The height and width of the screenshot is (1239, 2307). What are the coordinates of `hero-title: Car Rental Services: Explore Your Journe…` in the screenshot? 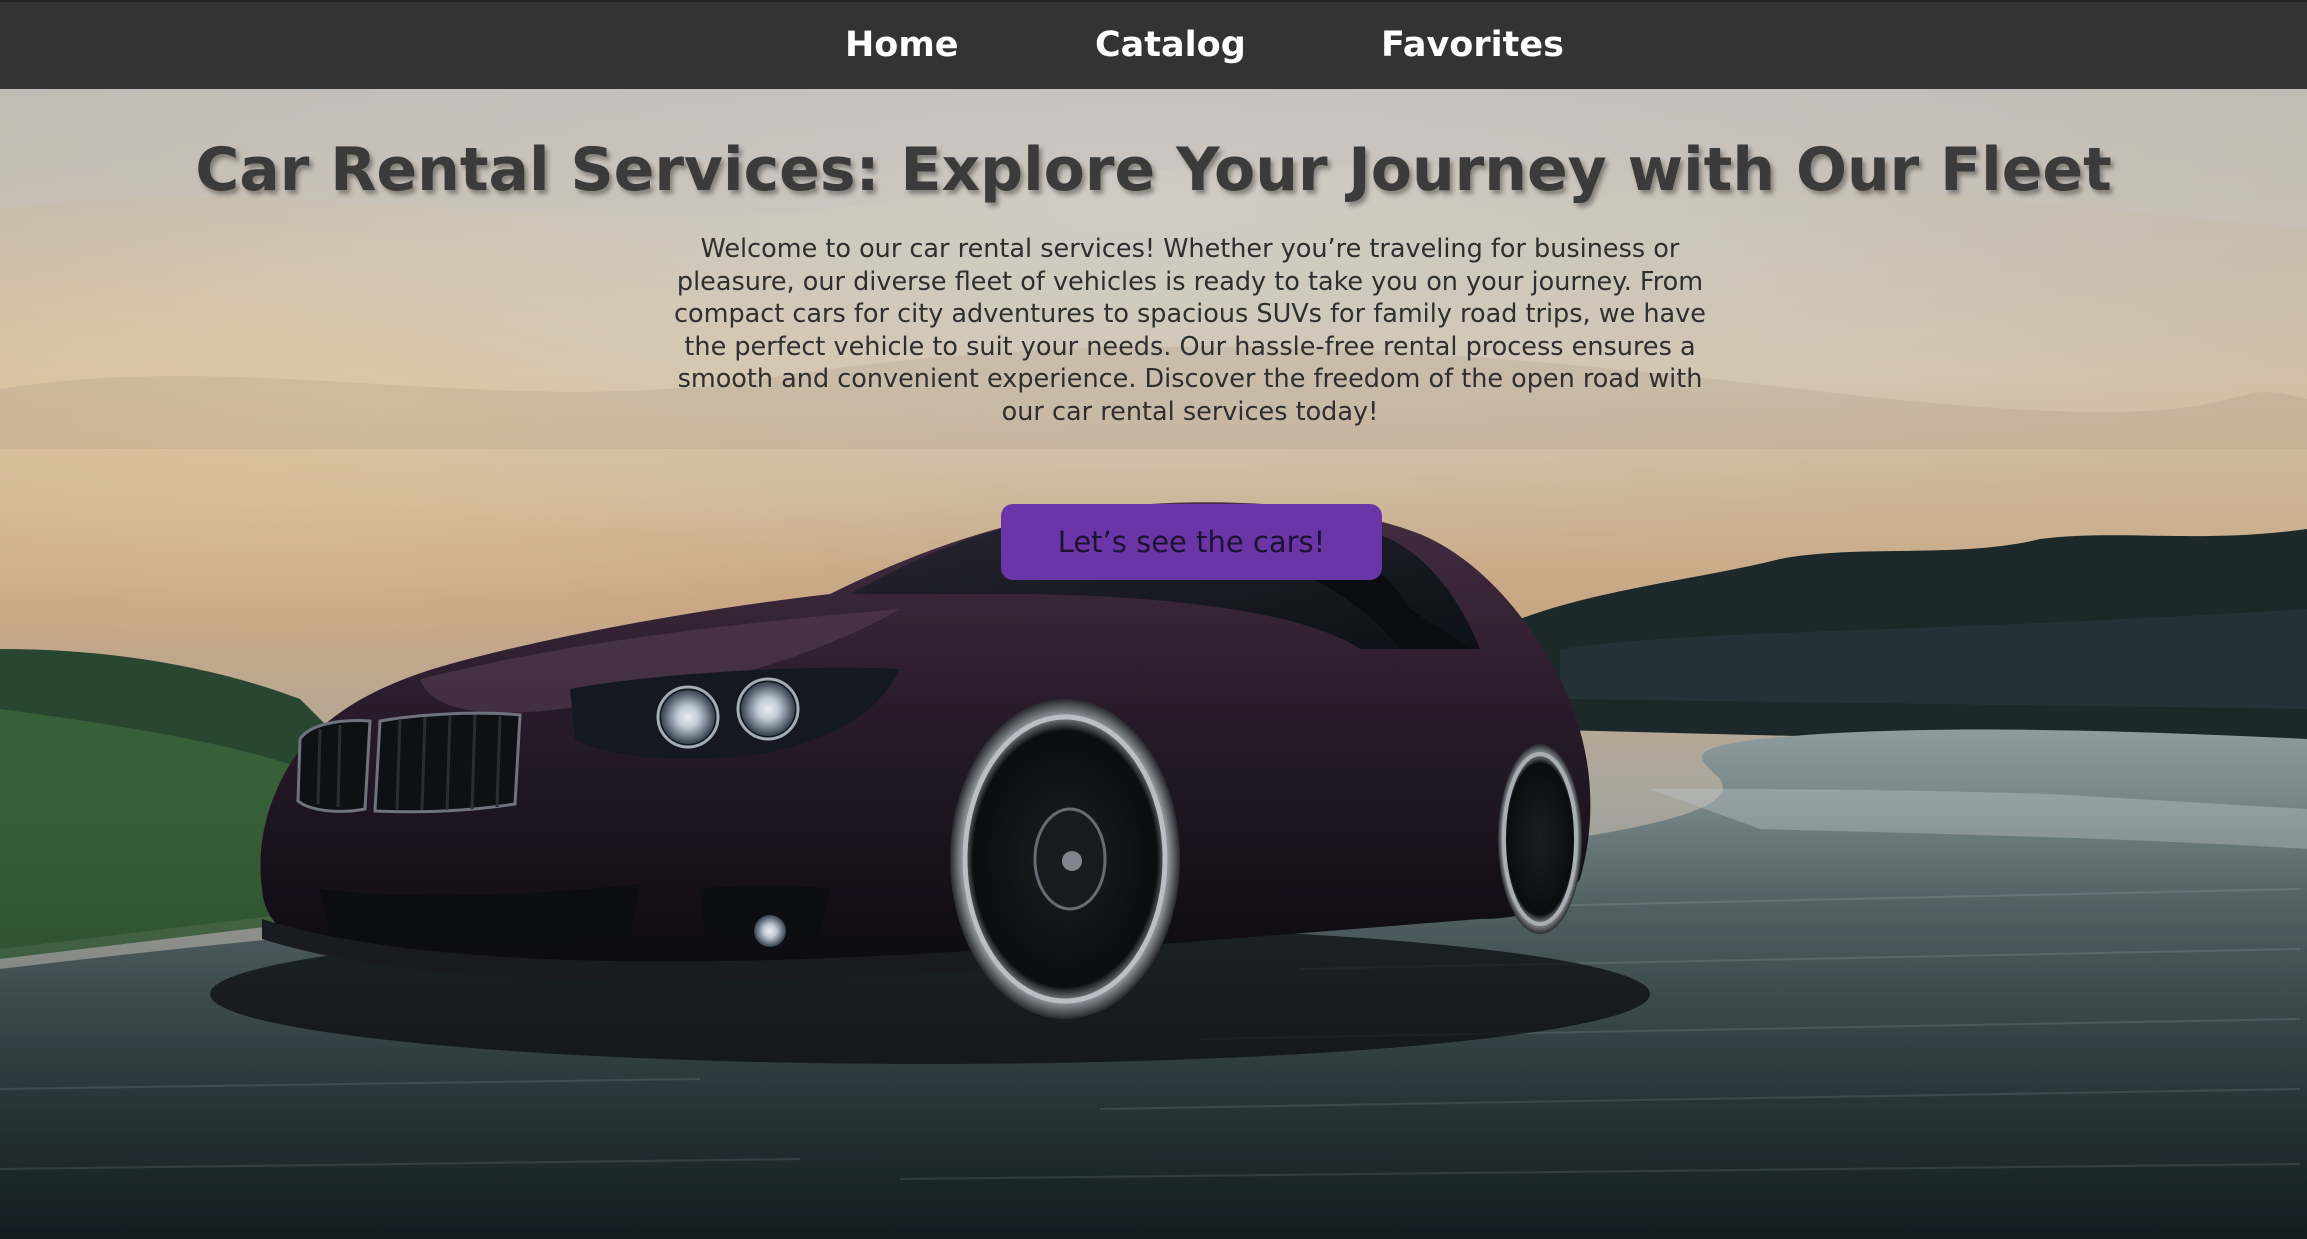 It's located at (1153, 170).